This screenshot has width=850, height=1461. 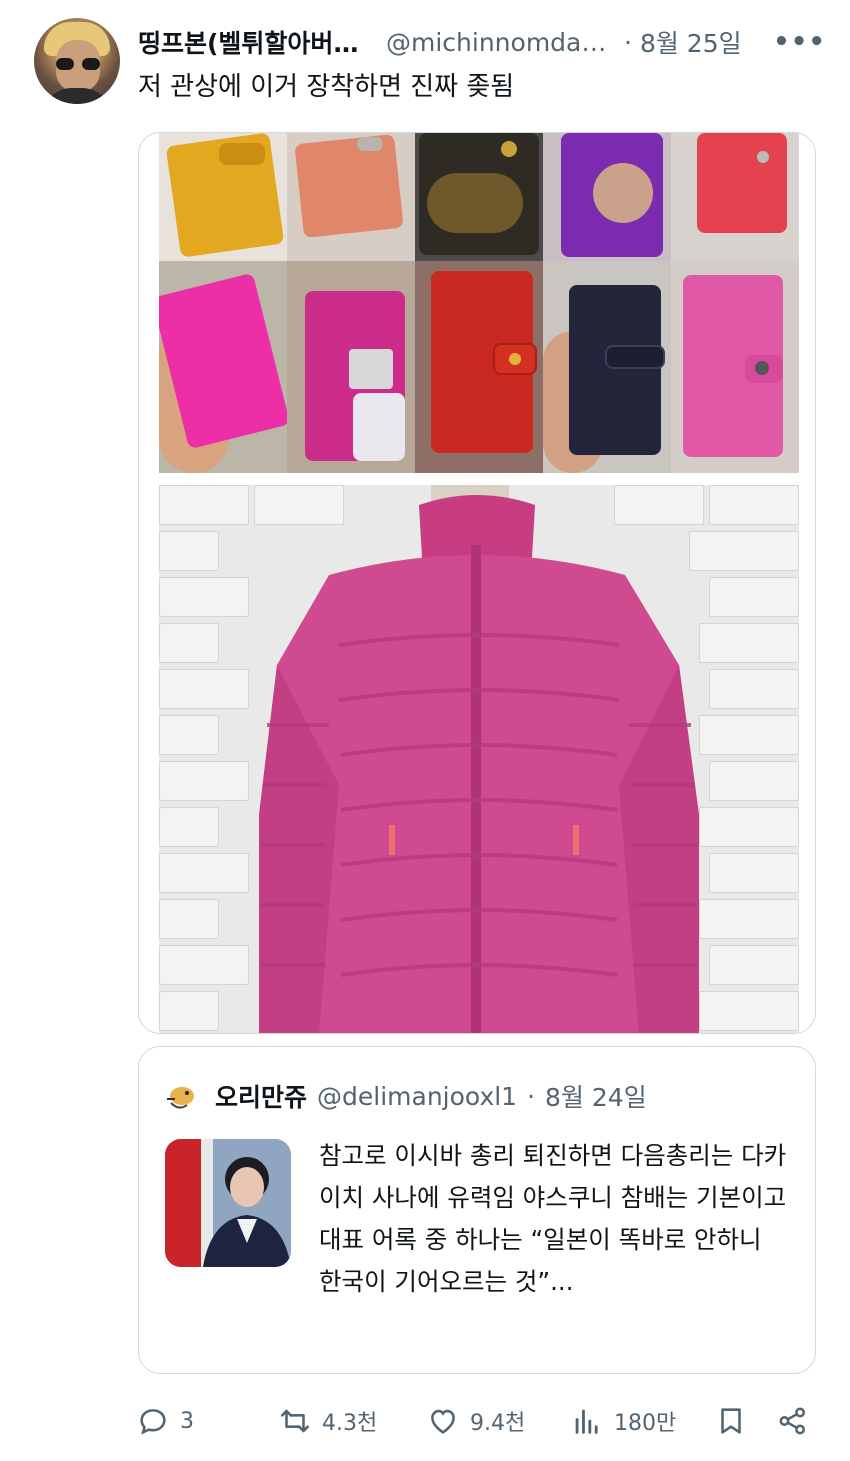 What do you see at coordinates (501, 42) in the screenshot?
I see `author-handle: @michinnomdaebal` at bounding box center [501, 42].